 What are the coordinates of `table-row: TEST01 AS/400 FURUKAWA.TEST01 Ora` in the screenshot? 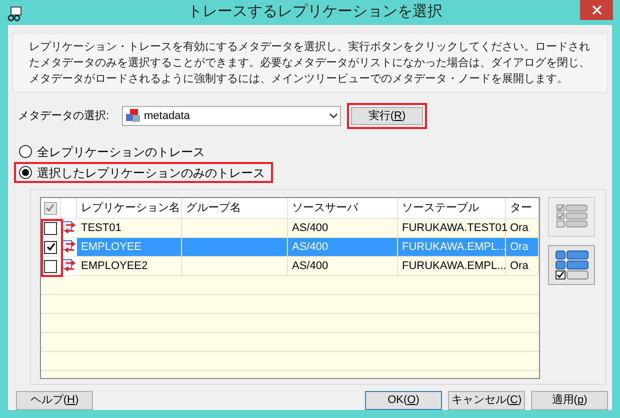 It's located at (290, 228).